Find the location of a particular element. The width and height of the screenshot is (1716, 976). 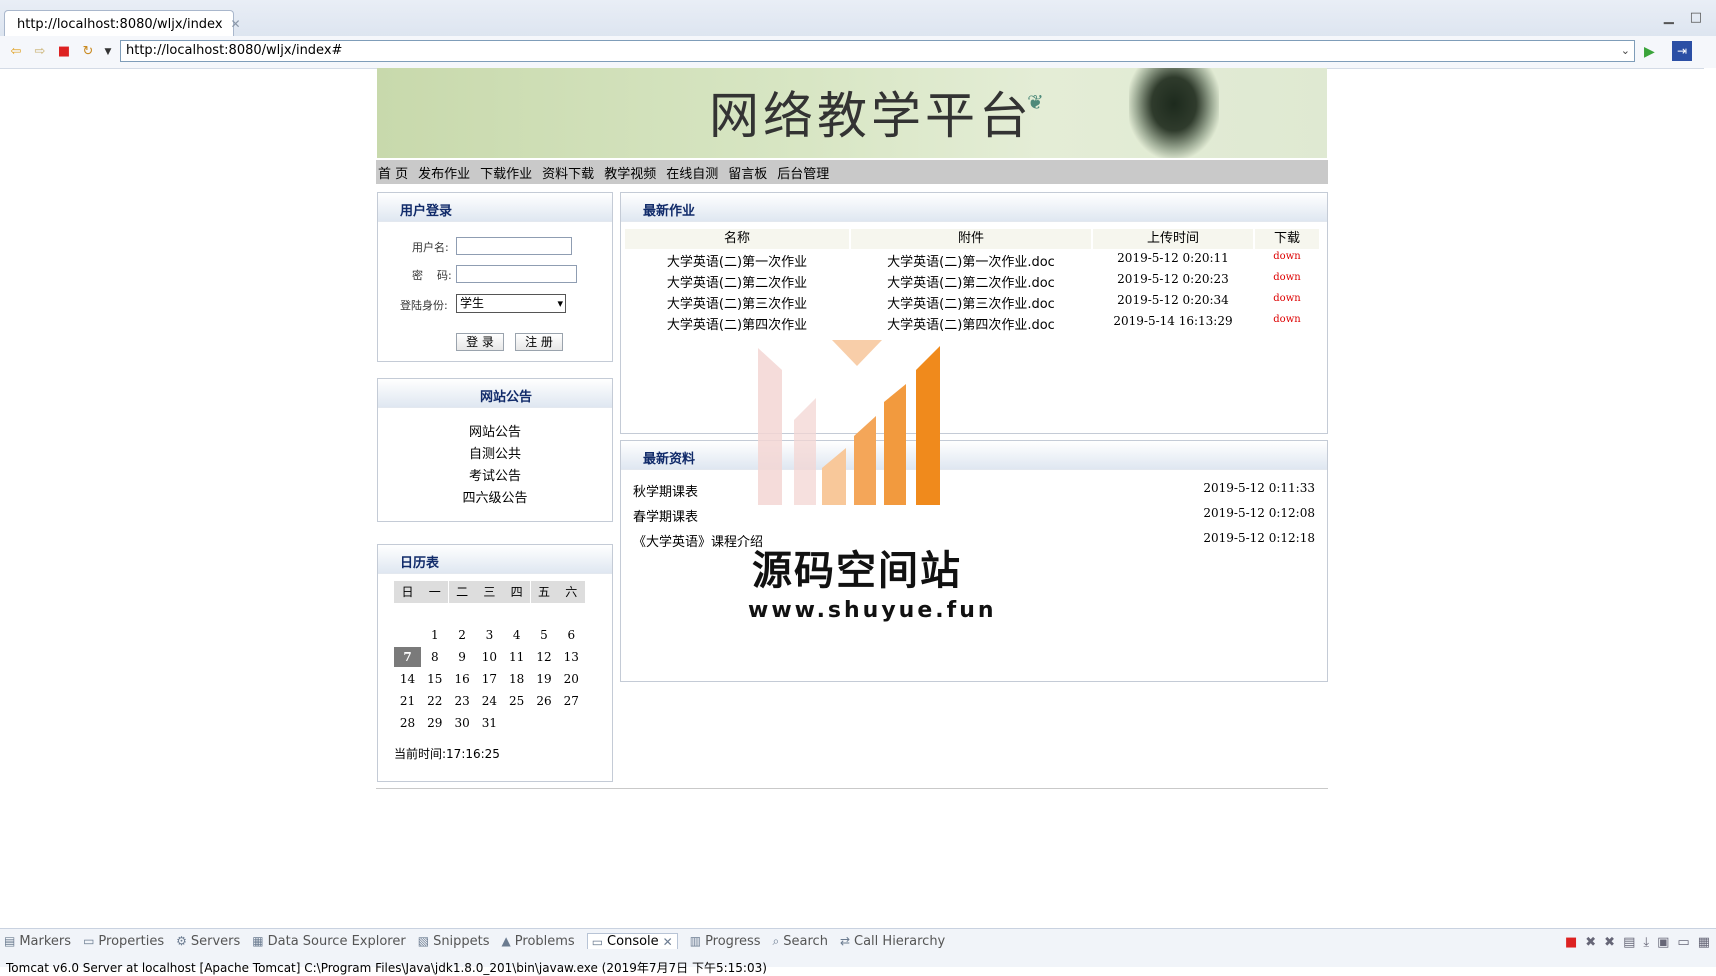

nav-message-board: 留言板 is located at coordinates (747, 172).